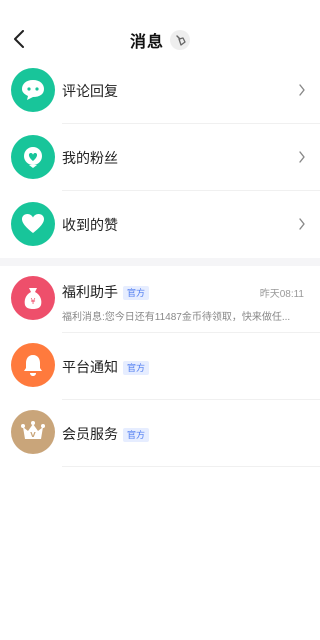 This screenshot has height=640, width=320. I want to click on svg-text: V, so click(33, 435).